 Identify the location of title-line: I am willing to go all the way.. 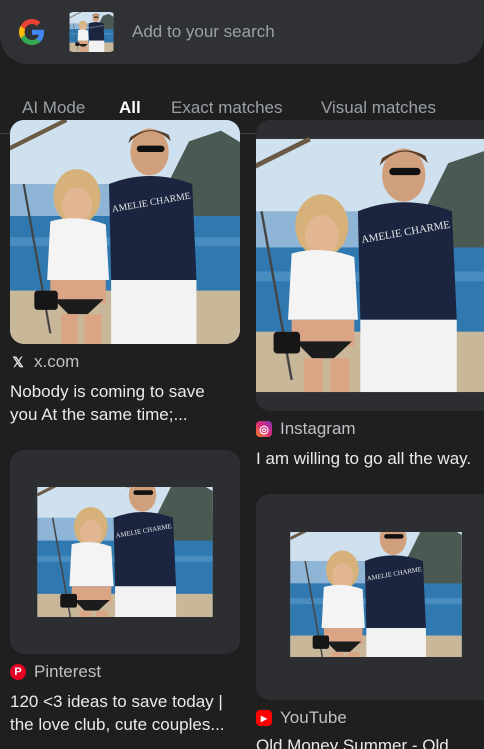
(364, 458).